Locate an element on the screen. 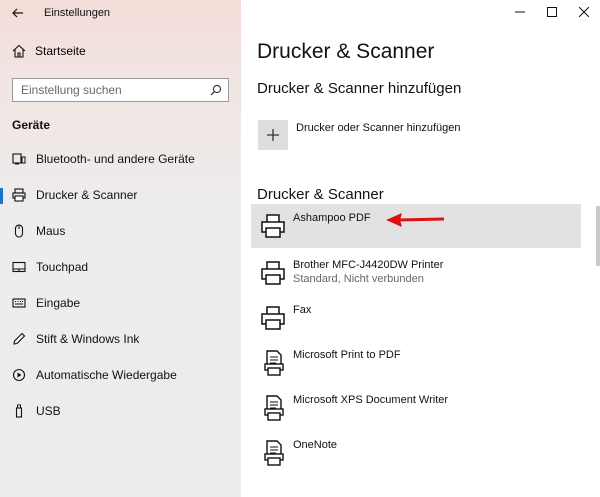 Image resolution: width=600 pixels, height=497 pixels. touchpad-icon is located at coordinates (19, 267).